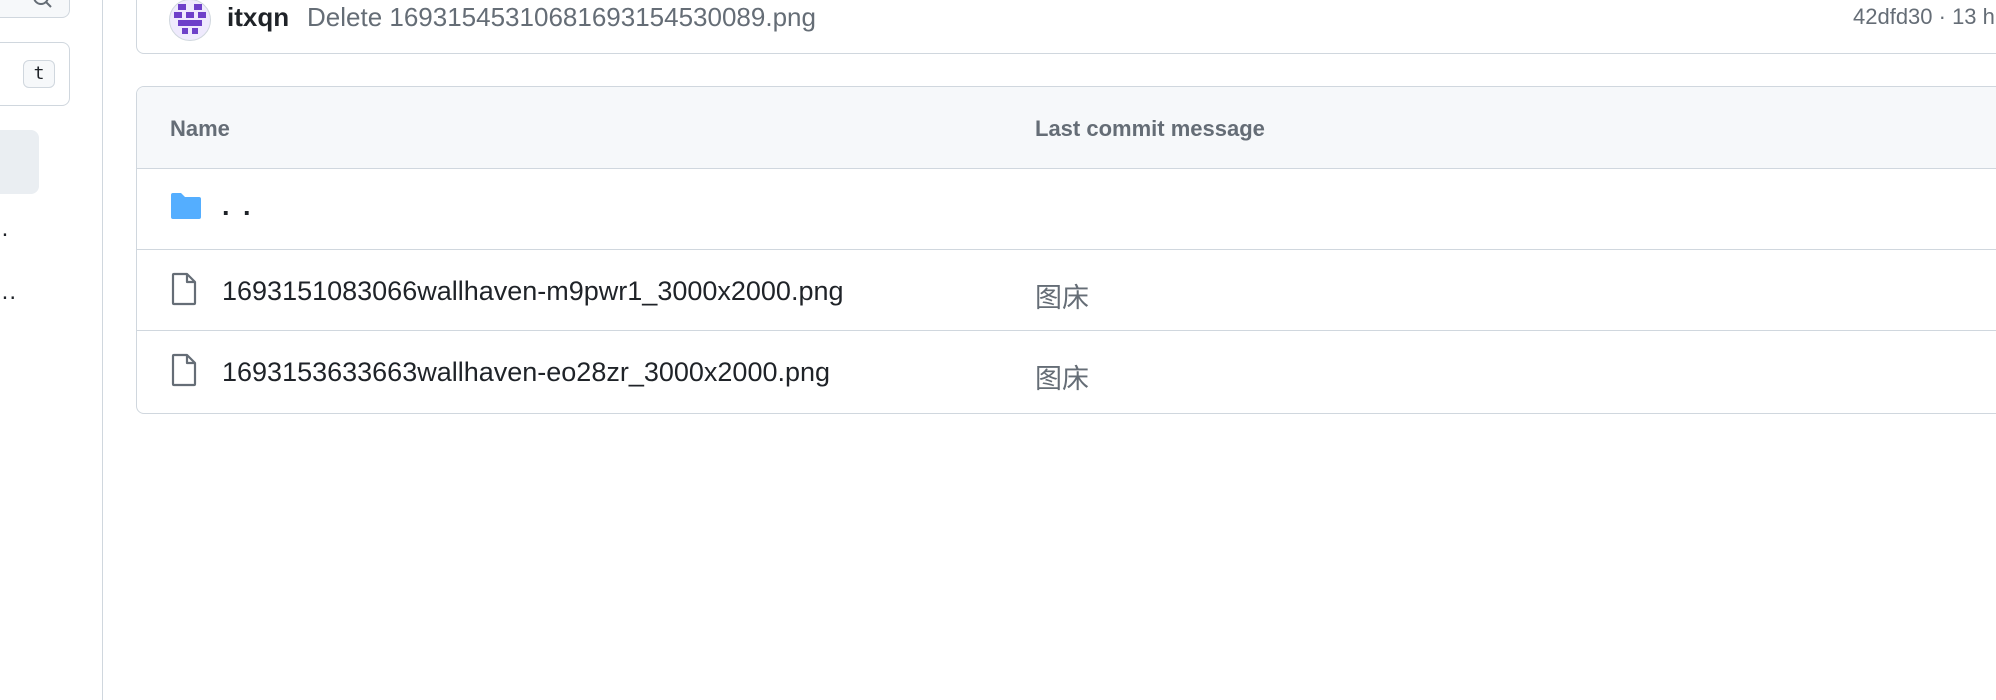 This screenshot has height=700, width=1996. Describe the element at coordinates (39, 74) in the screenshot. I see `keyboard-shortcut-hint: t` at that location.